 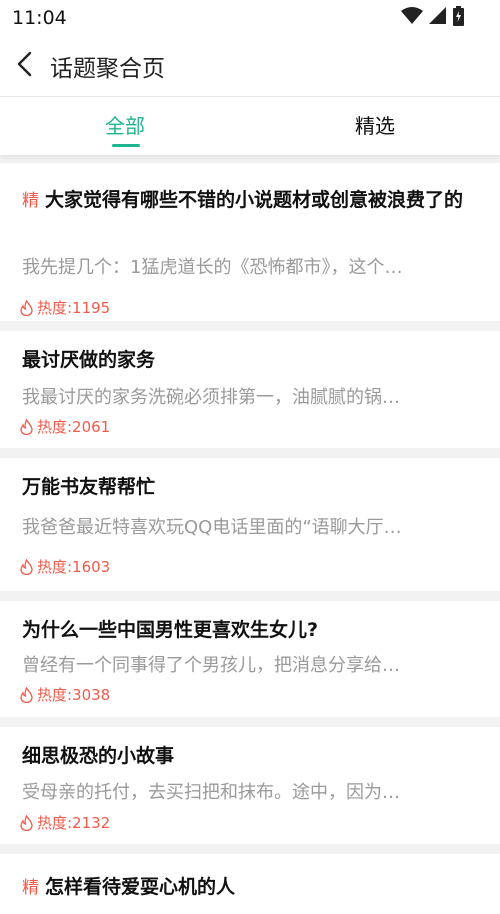 I want to click on back-arrow-icon, so click(x=24, y=64).